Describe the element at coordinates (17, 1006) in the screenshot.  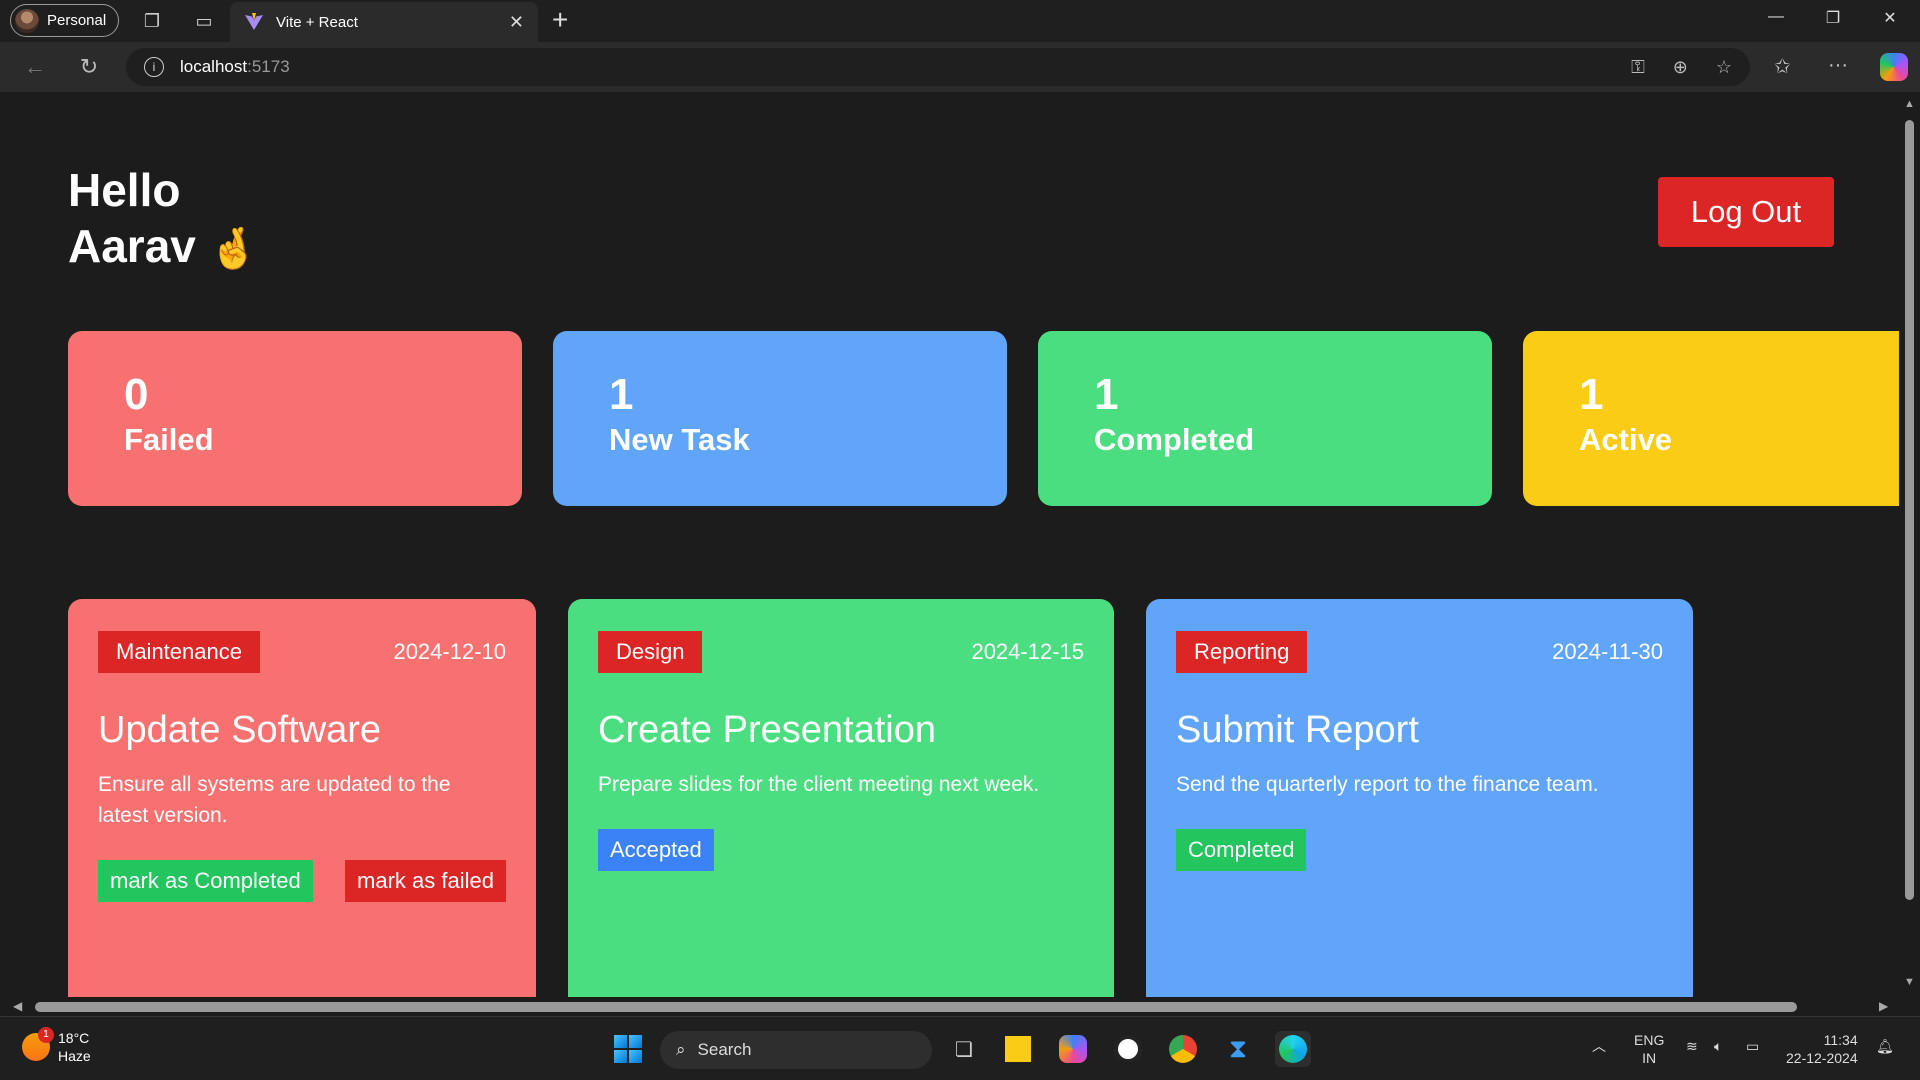
I see `scroll-left-icon: ◀` at that location.